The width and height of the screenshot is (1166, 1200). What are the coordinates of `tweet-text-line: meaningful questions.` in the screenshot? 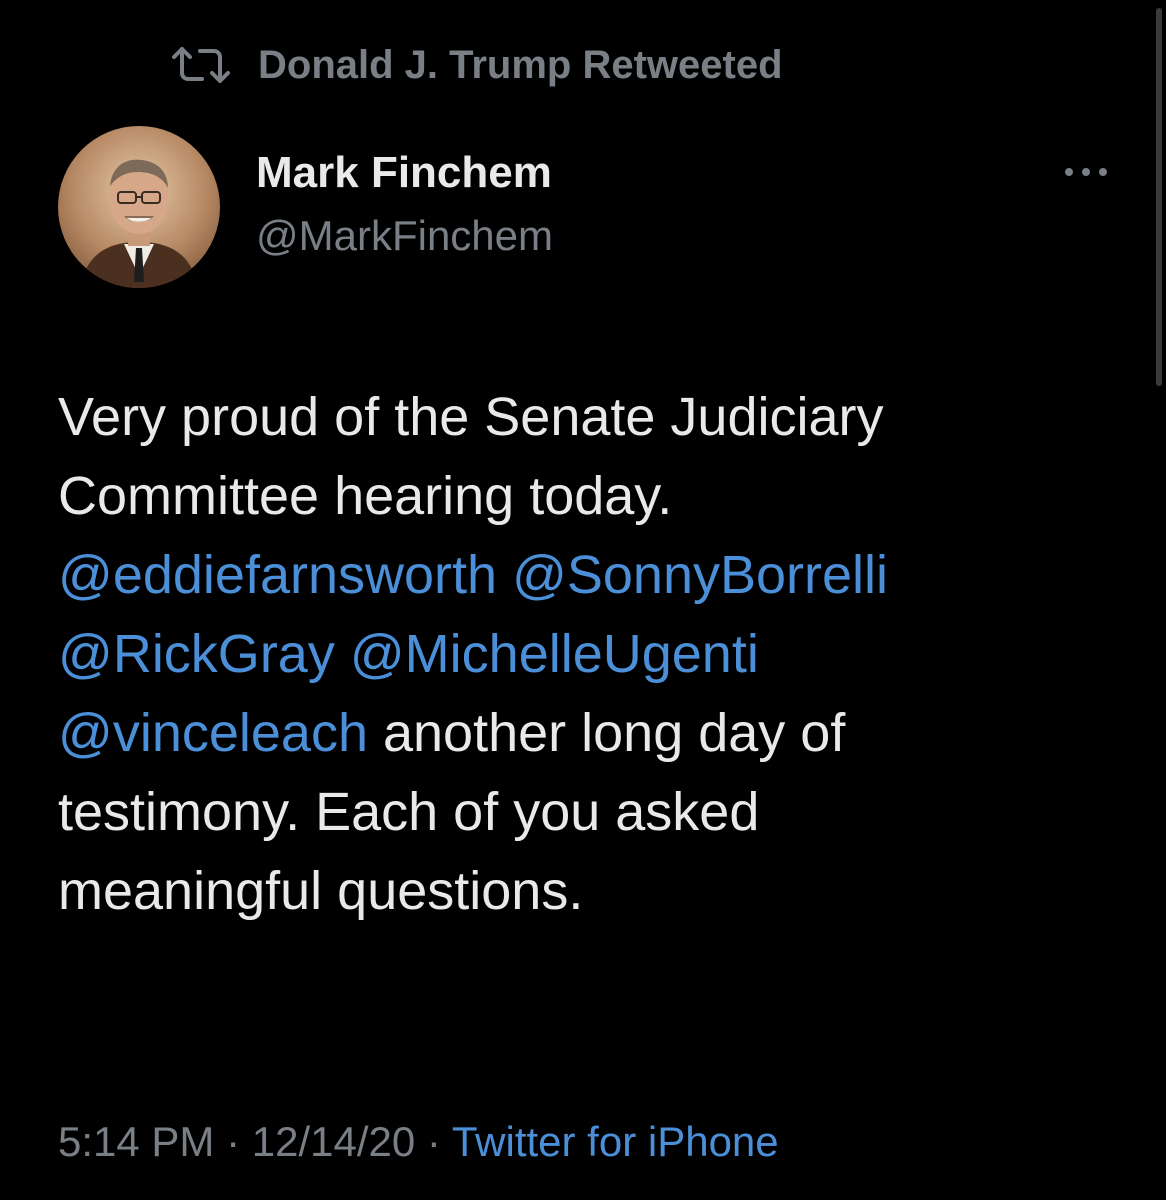 It's located at (321, 891).